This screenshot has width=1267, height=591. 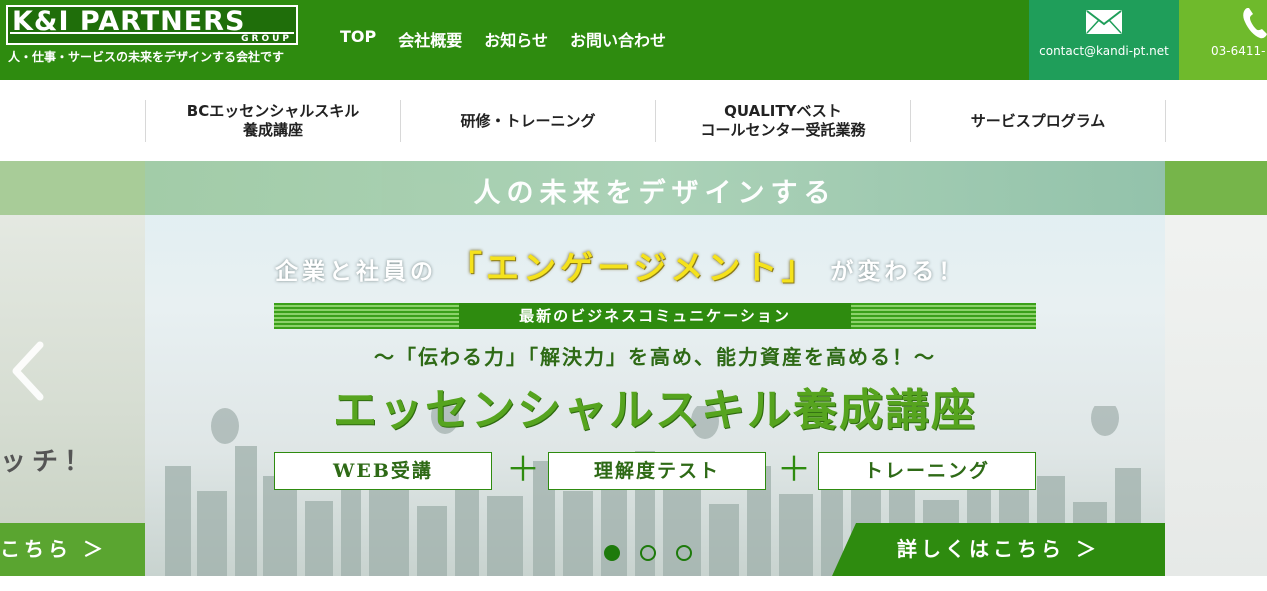 What do you see at coordinates (272, 121) in the screenshot?
I see `service-nav-bc-essential: BCエッセンシャルスキル 養成講座` at bounding box center [272, 121].